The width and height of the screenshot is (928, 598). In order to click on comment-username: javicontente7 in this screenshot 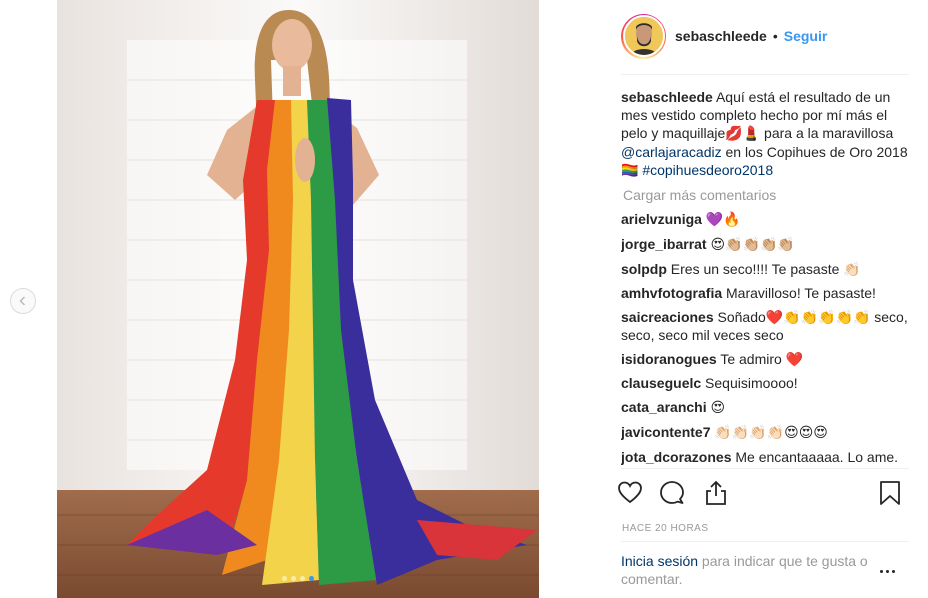, I will do `click(665, 432)`.